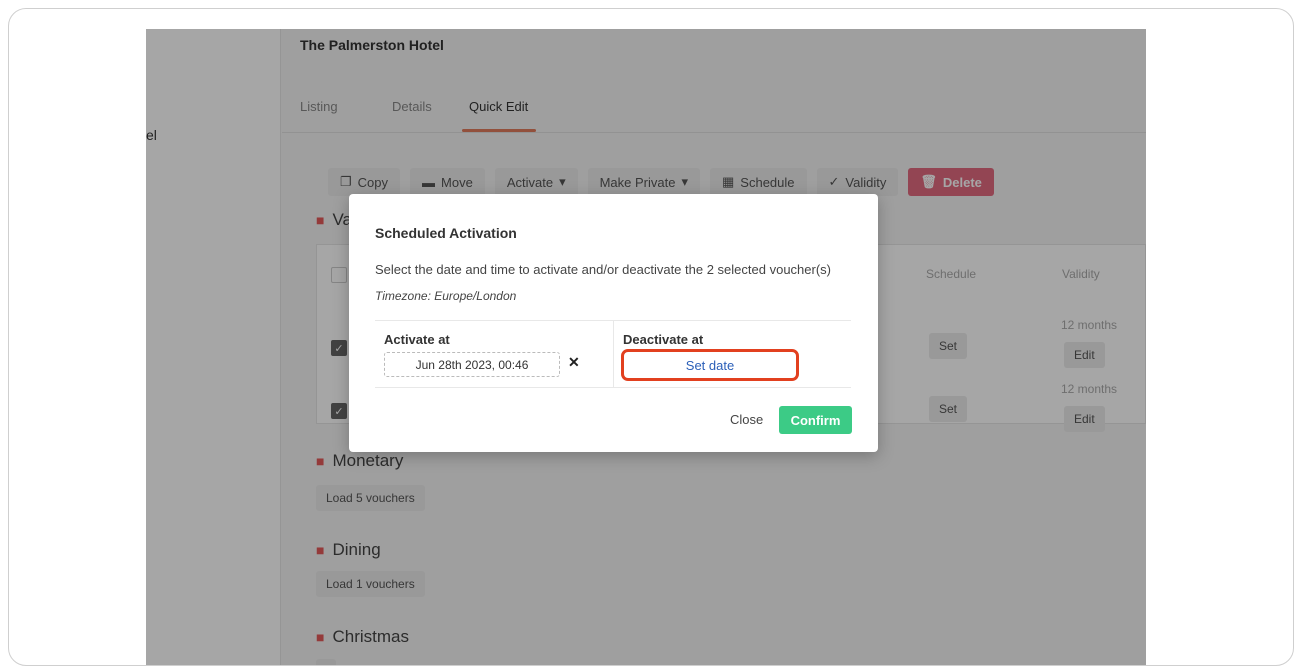 The width and height of the screenshot is (1294, 666). Describe the element at coordinates (663, 339) in the screenshot. I see `deactivate-at-header: Deactivate at` at that location.